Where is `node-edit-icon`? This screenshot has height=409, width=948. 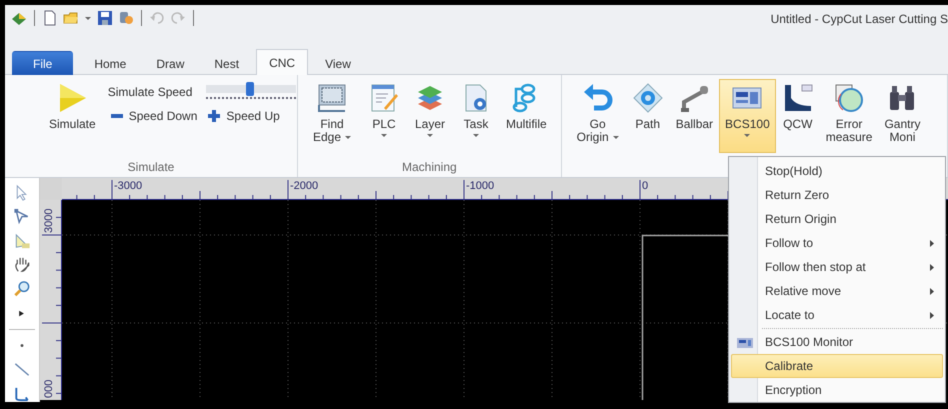
node-edit-icon is located at coordinates (22, 217).